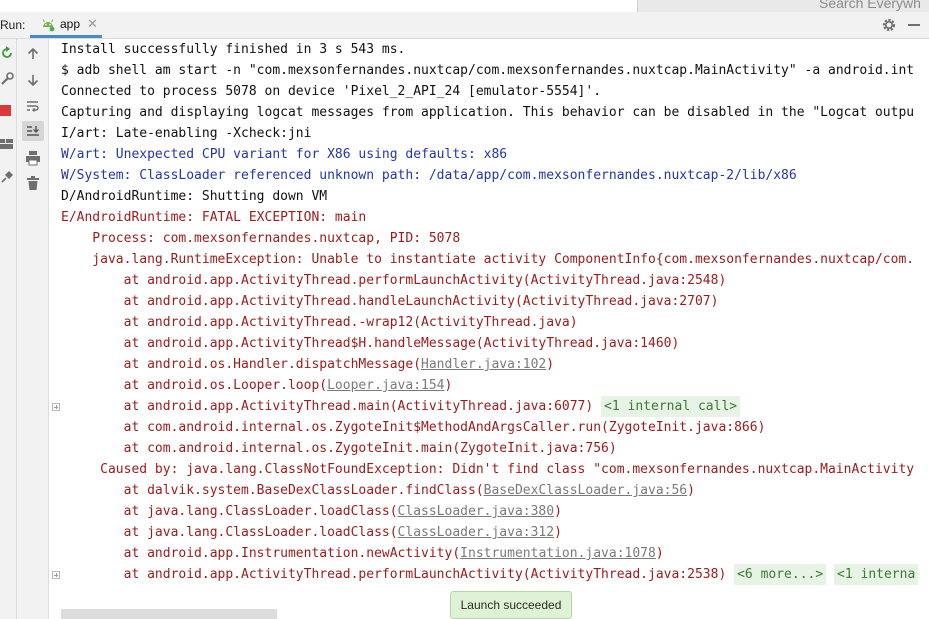 The image size is (929, 619). I want to click on soft-wrap-icon, so click(33, 106).